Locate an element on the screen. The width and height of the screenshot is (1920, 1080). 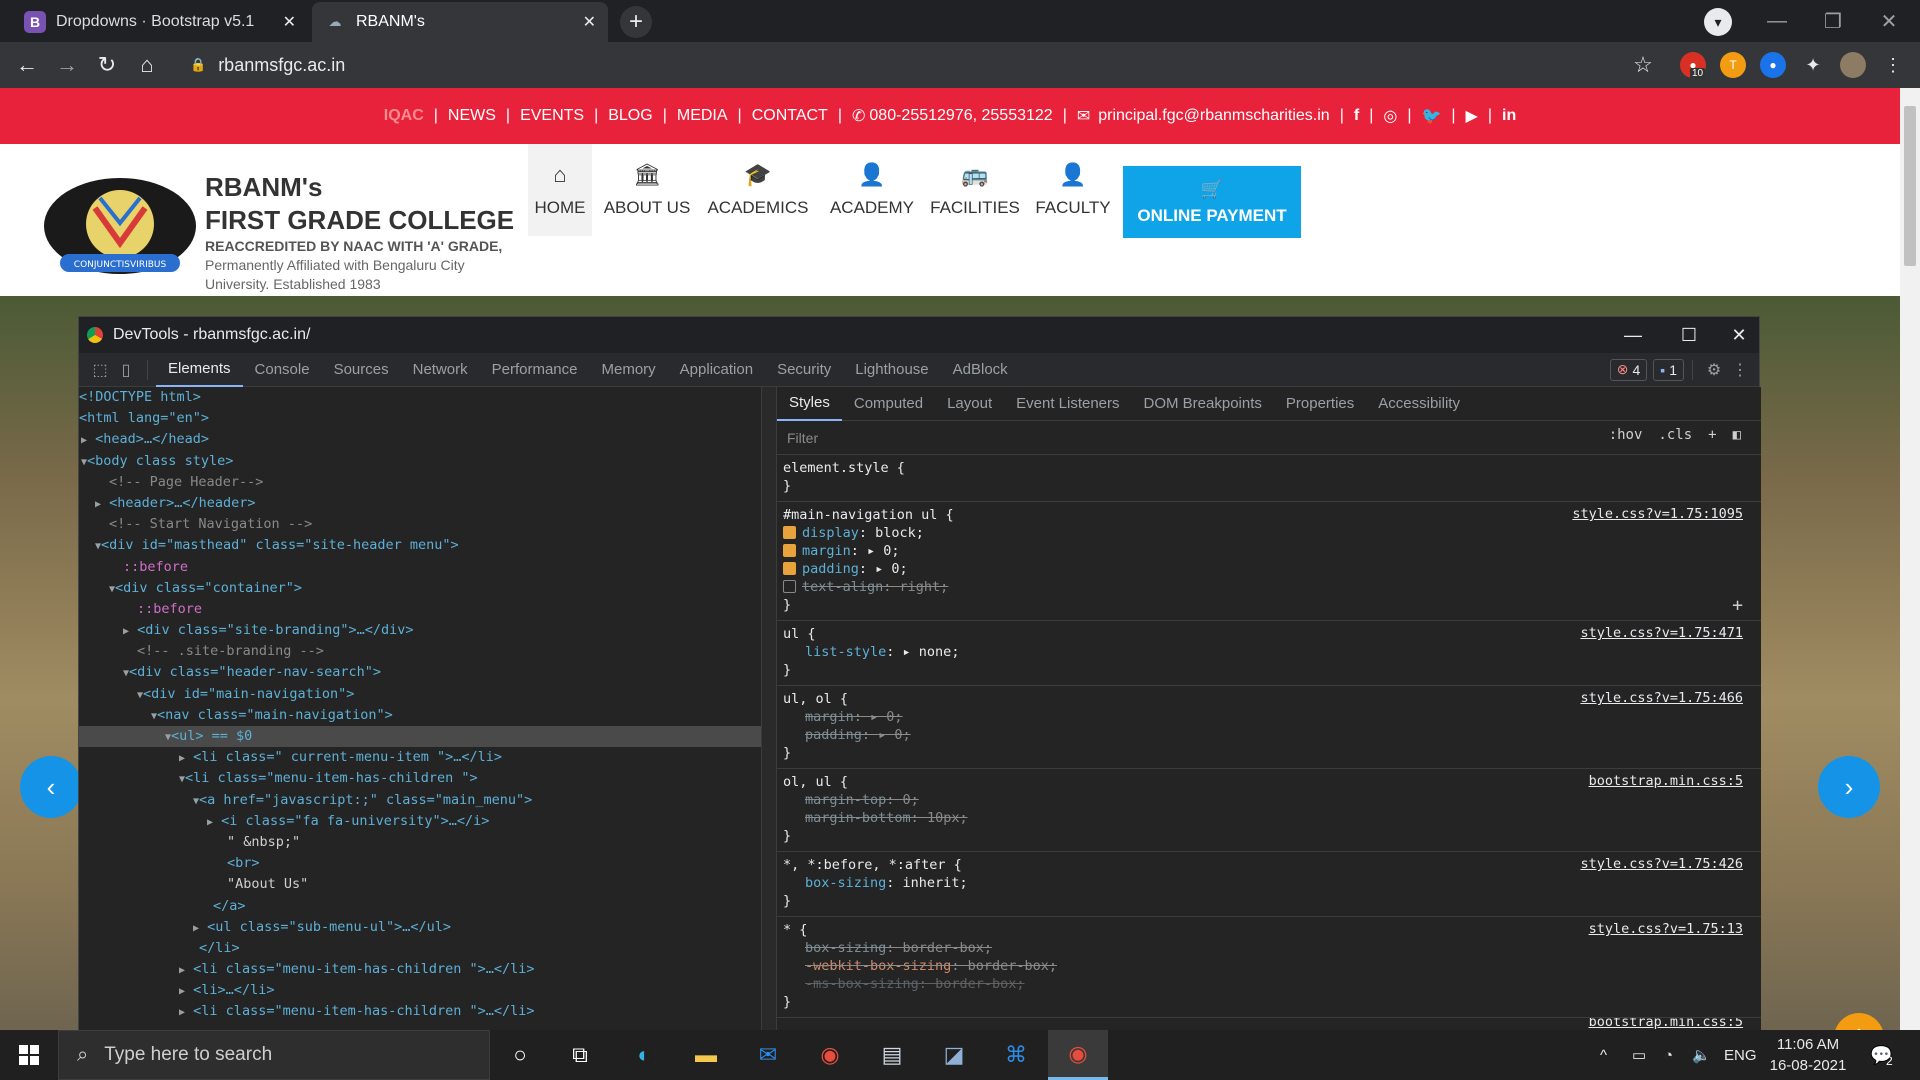
add-property-icon: + is located at coordinates (1737, 605).